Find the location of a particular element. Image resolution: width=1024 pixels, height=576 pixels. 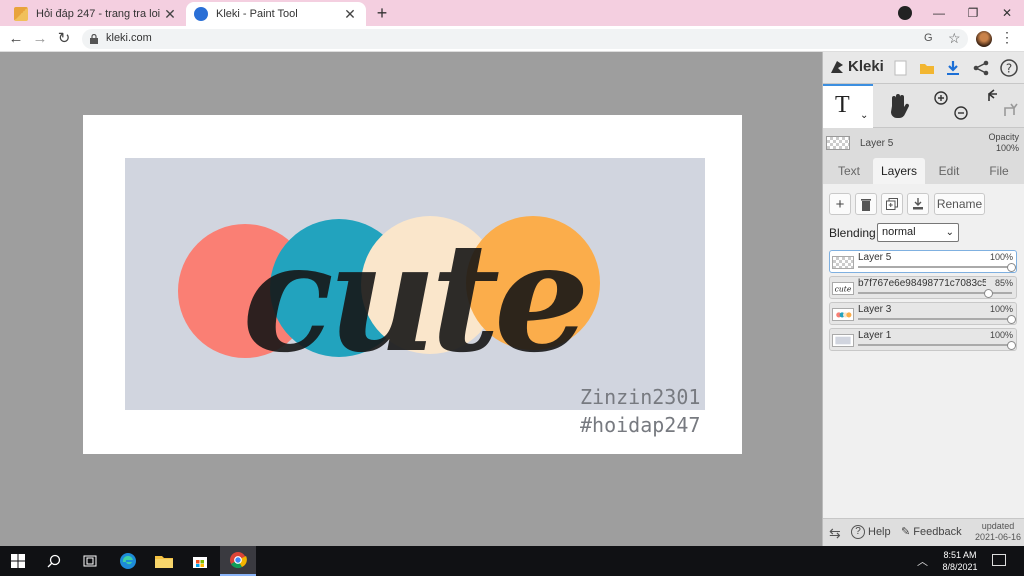

reload-icon: ↻ is located at coordinates (64, 39).